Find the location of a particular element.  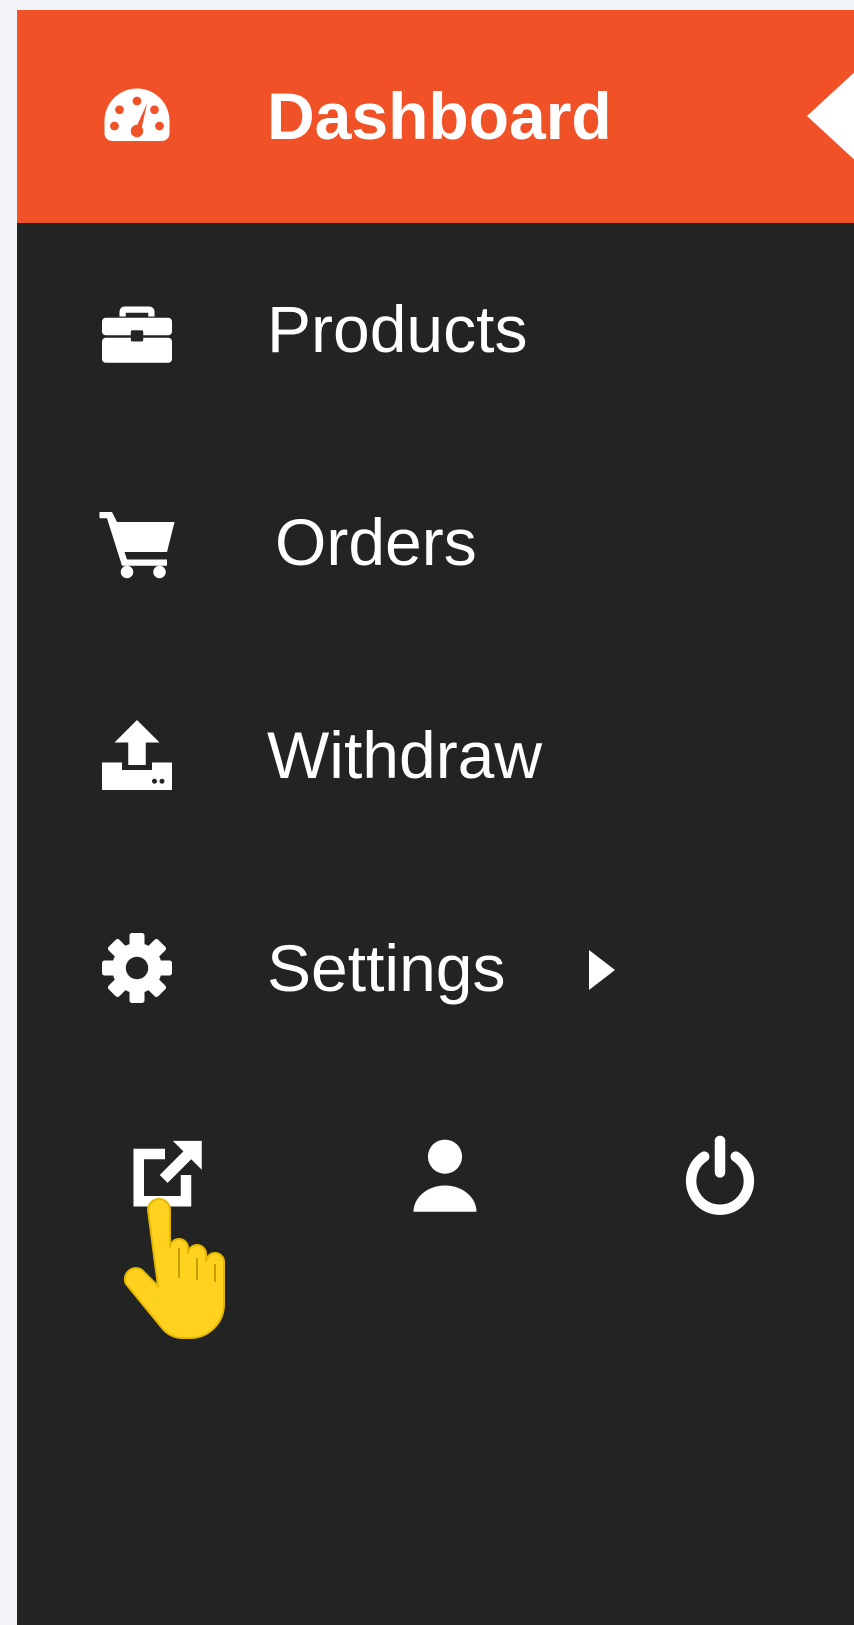

power-icon is located at coordinates (720, 1175).